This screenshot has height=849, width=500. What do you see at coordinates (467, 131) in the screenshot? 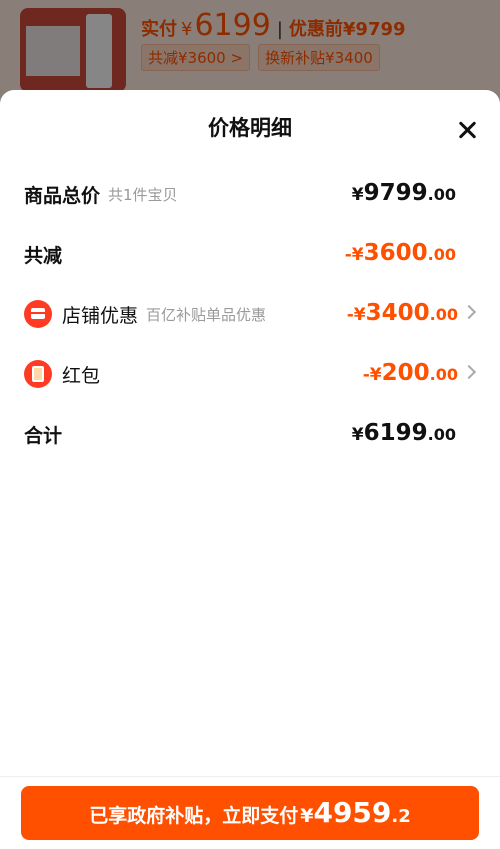
I see `close-icon` at bounding box center [467, 131].